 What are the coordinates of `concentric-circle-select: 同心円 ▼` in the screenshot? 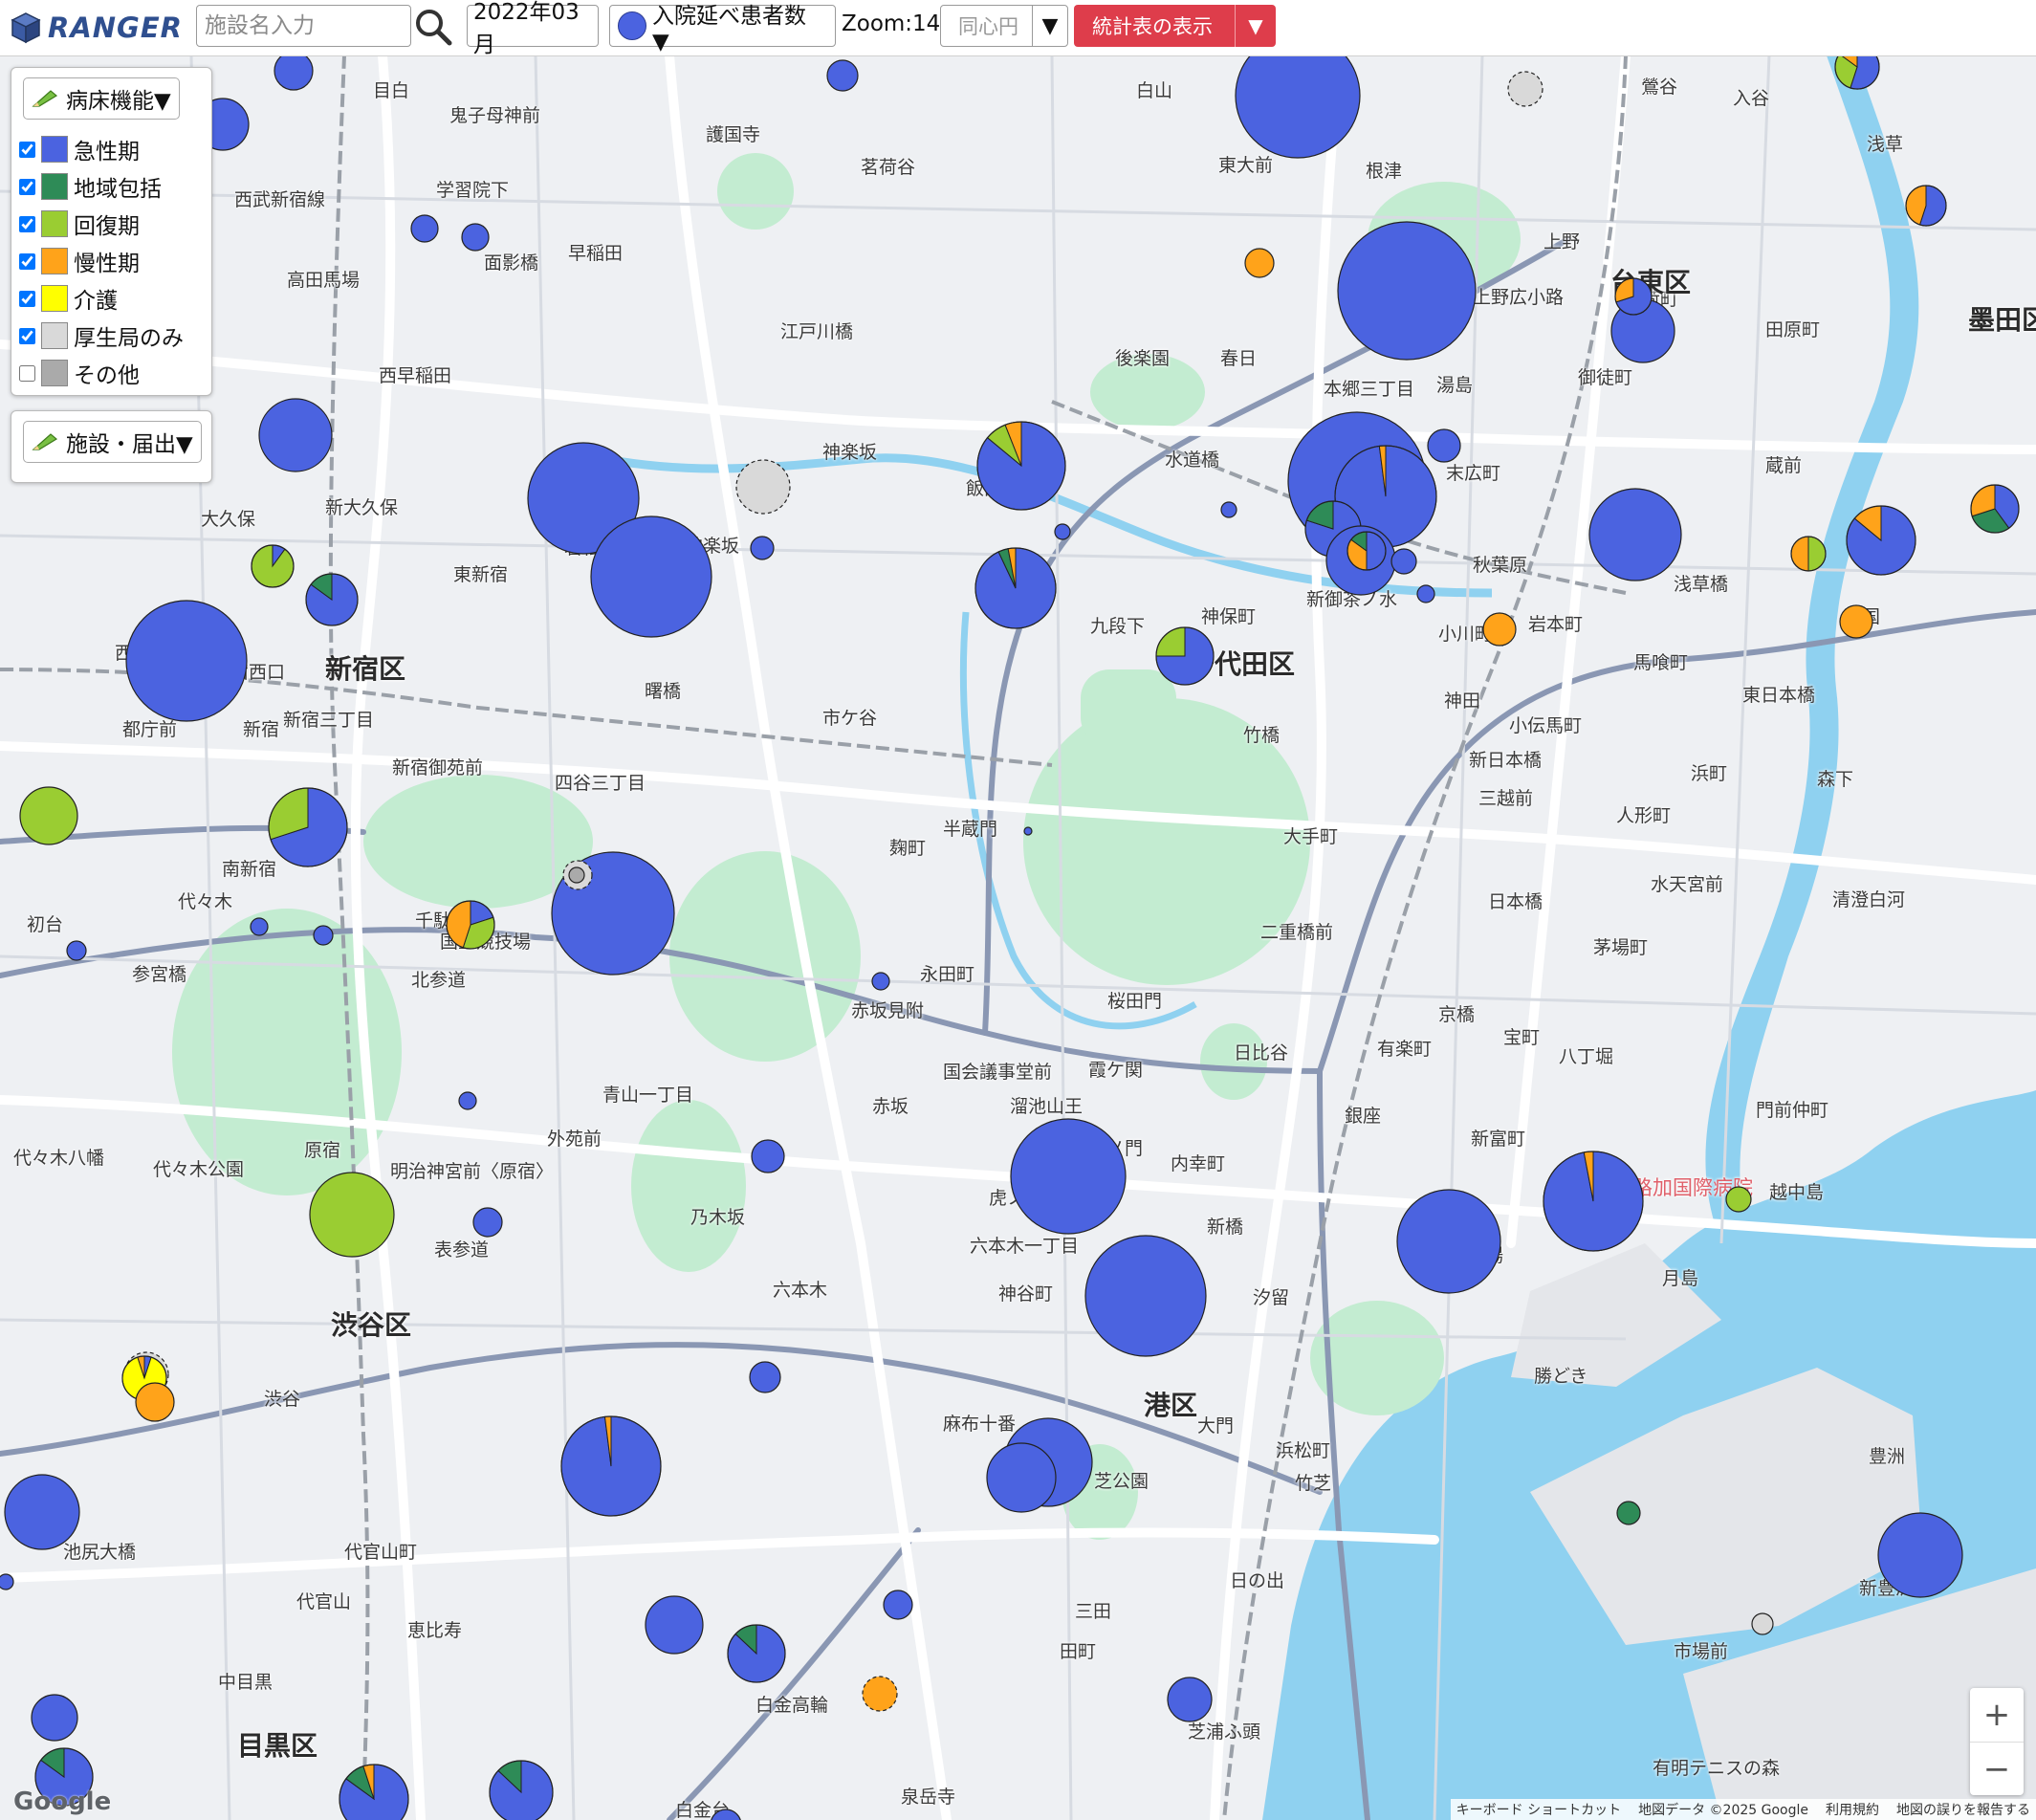 It's located at (1004, 26).